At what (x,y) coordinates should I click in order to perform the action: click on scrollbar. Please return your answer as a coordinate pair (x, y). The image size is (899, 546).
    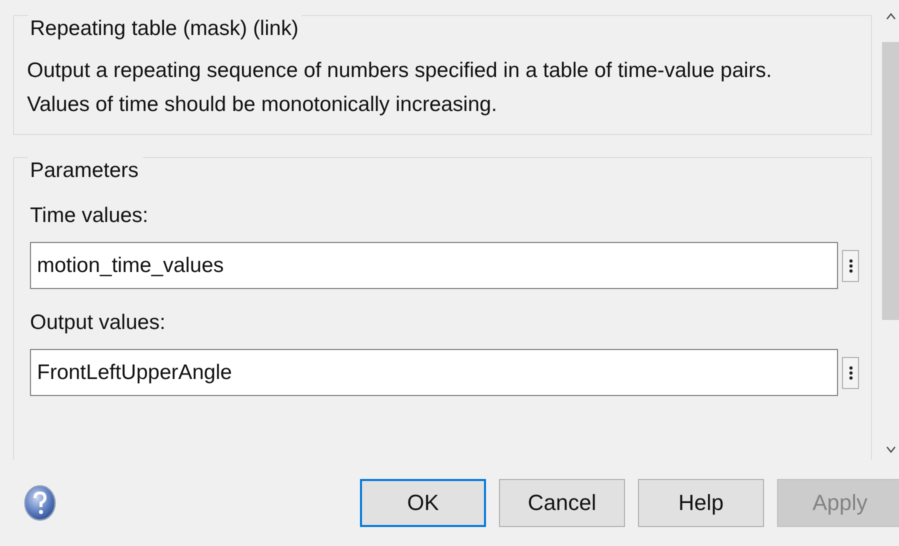
    Looking at the image, I should click on (890, 230).